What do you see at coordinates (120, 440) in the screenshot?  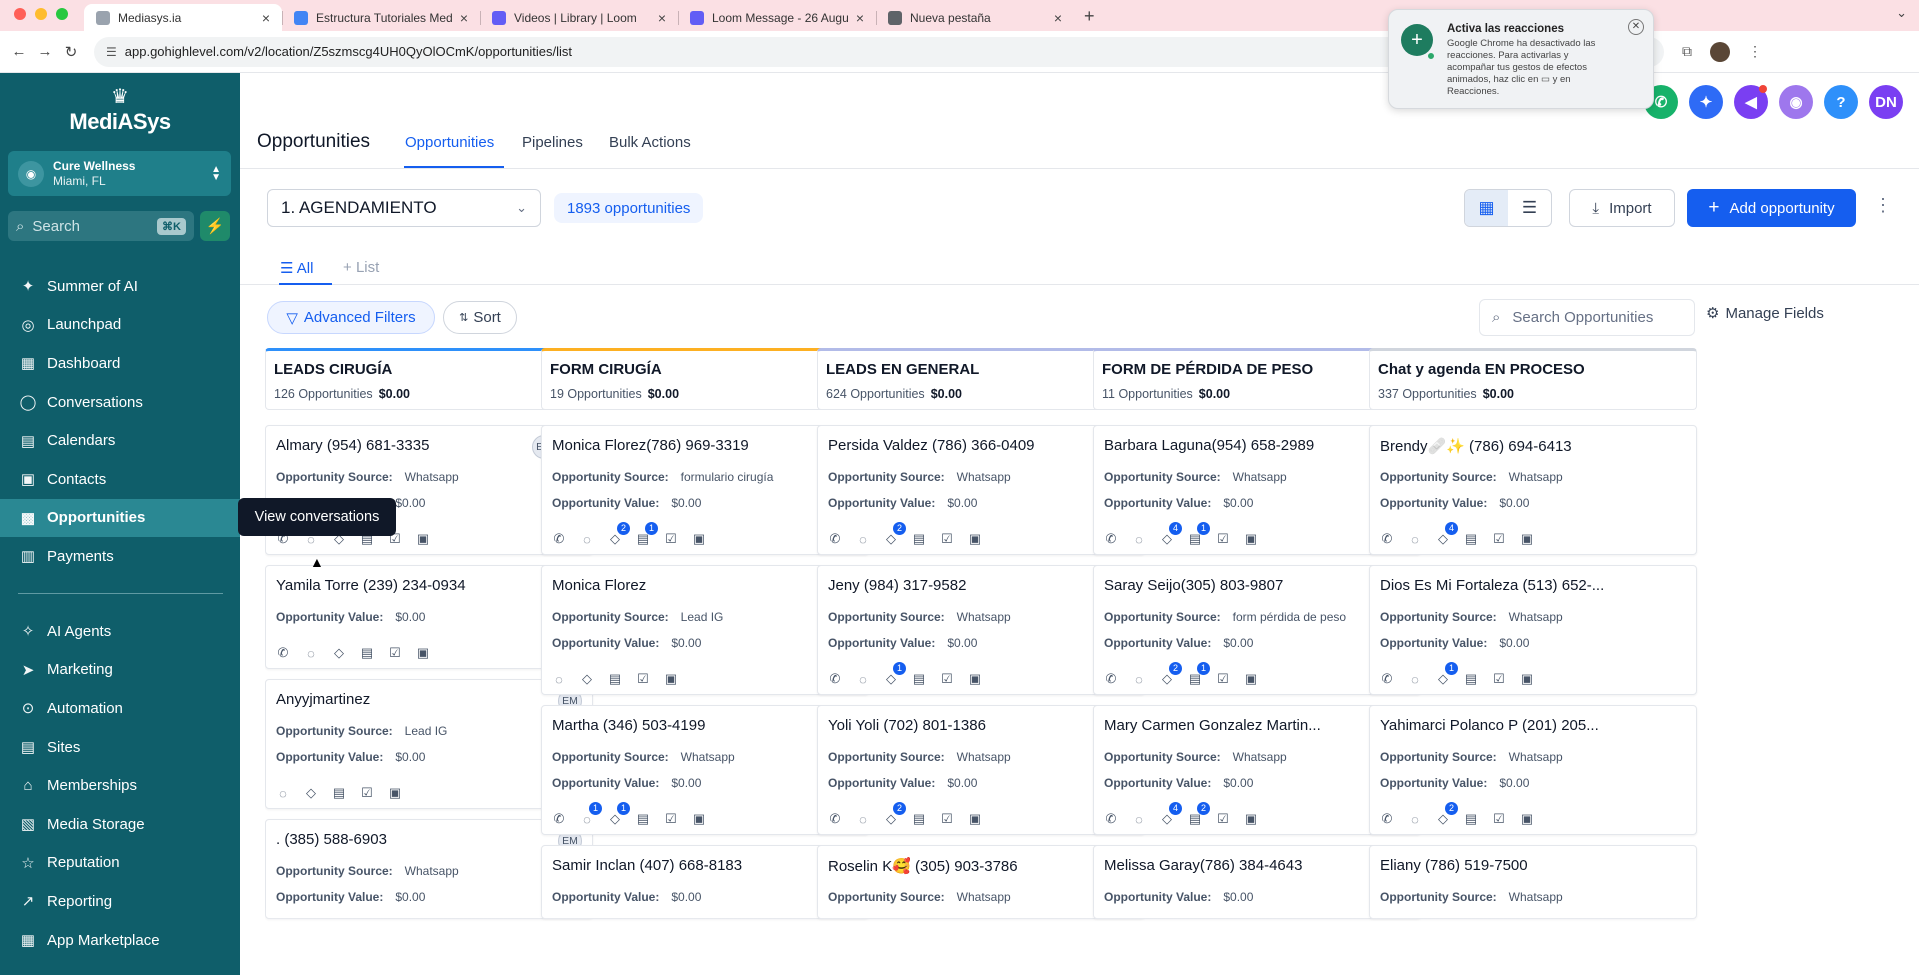 I see `sidebar-item-calendars: ▤ Calendars` at bounding box center [120, 440].